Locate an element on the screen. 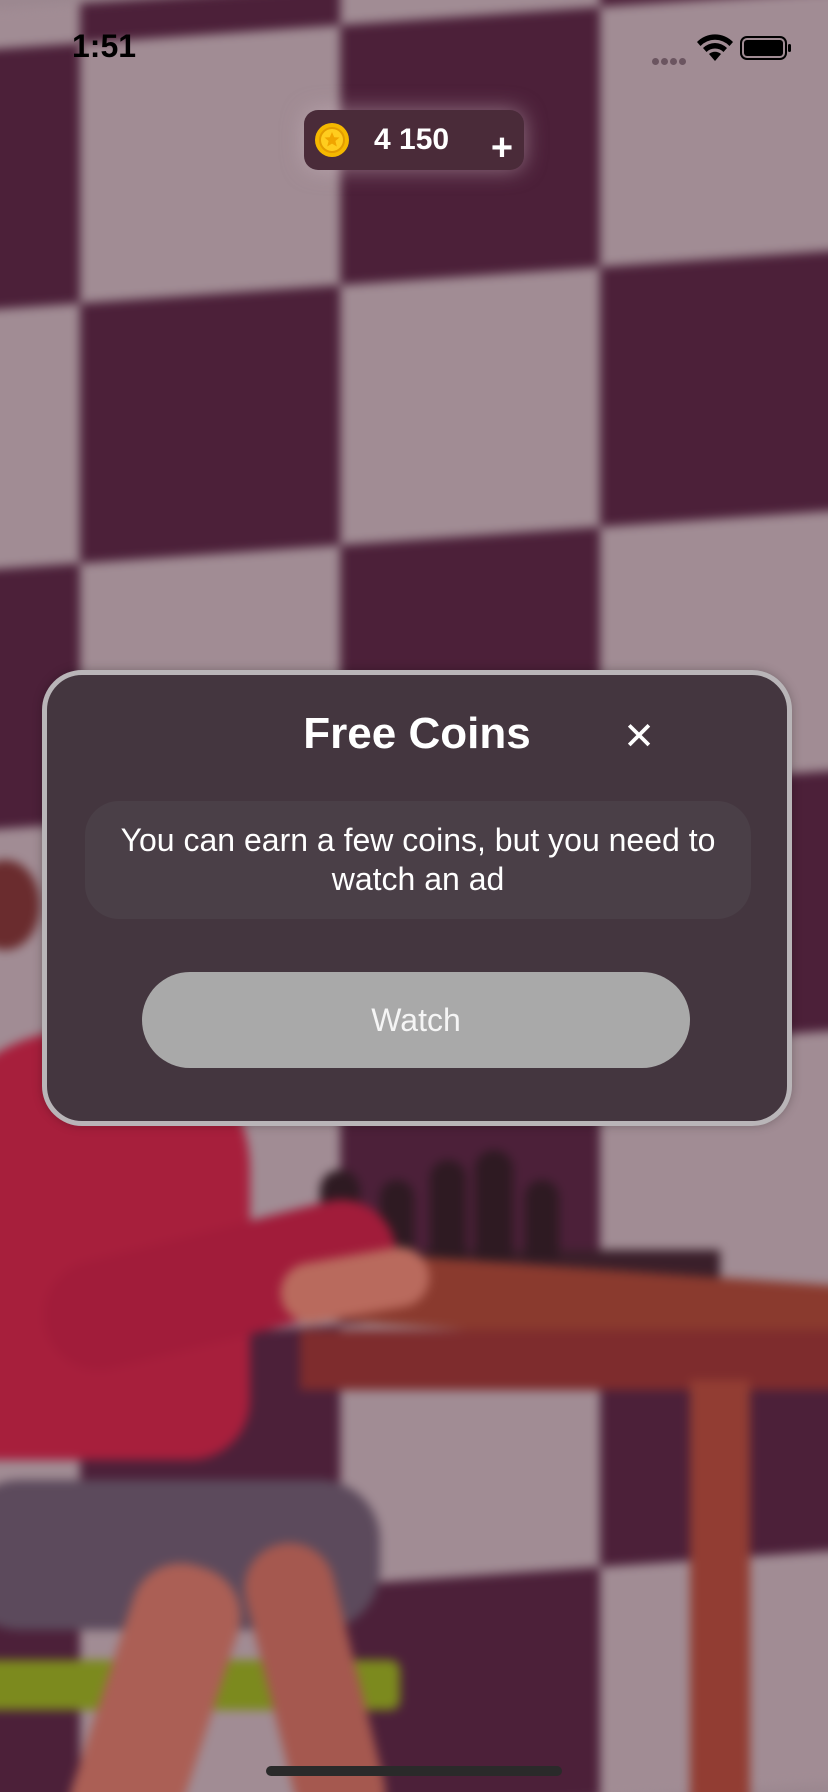  coin-counter: 4 150 + is located at coordinates (414, 140).